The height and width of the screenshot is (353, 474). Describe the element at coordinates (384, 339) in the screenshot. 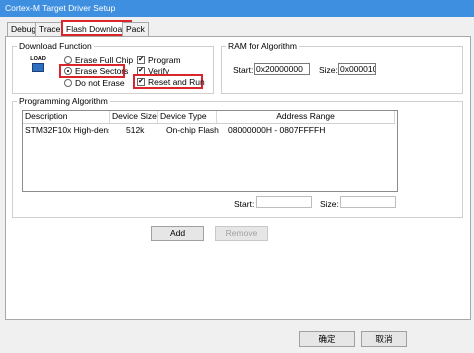

I see `cancel-button: 取消` at that location.